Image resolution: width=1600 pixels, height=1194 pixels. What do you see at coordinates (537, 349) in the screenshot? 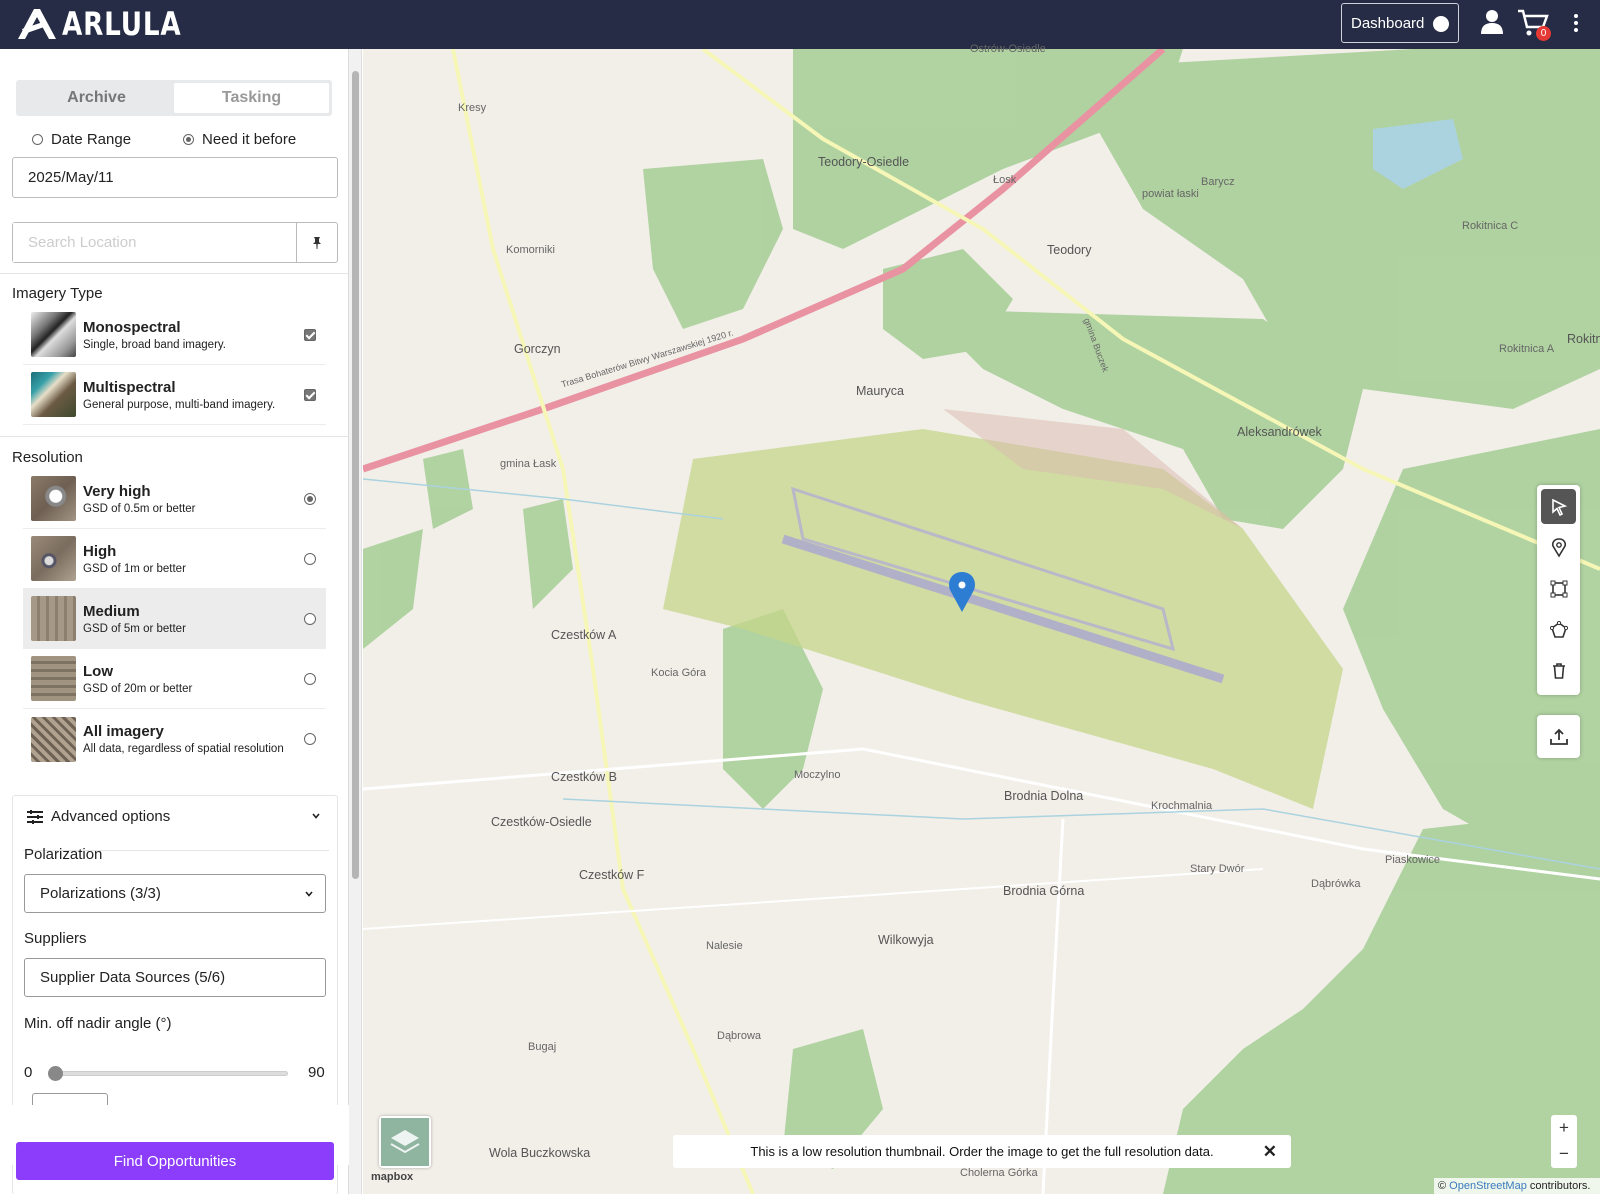
I see `map-label: Gorczyn` at bounding box center [537, 349].